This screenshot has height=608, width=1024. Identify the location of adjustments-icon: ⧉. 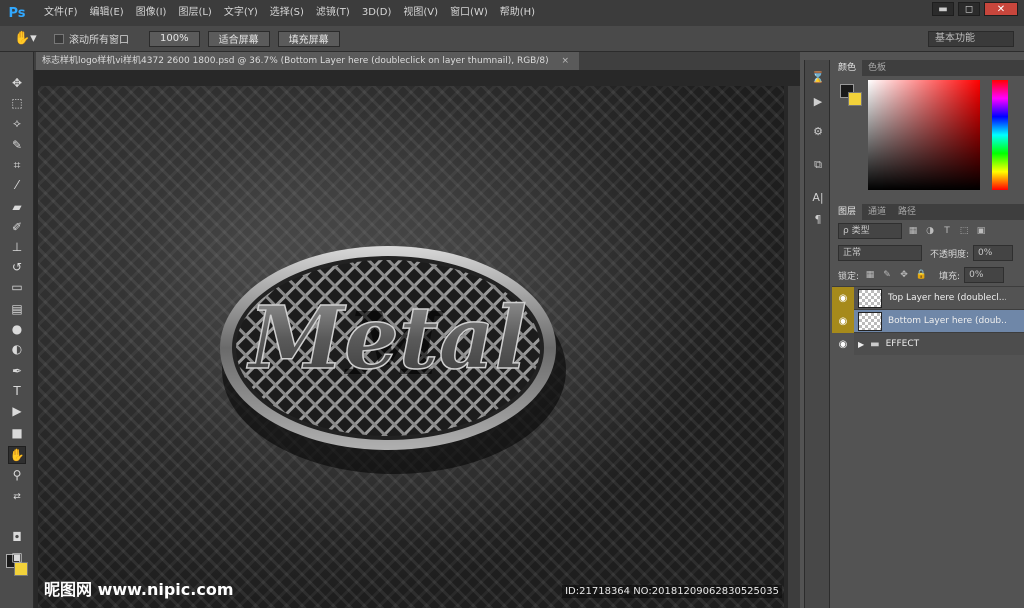
(818, 165).